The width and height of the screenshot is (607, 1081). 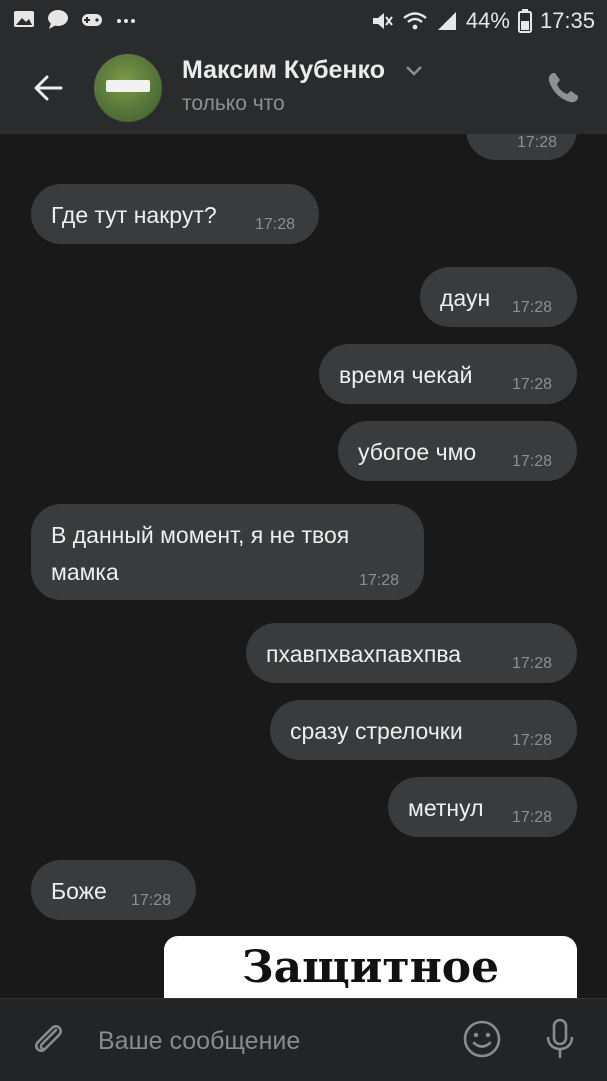 I want to click on message-text: пхавпхвахпавхпва, so click(x=364, y=654).